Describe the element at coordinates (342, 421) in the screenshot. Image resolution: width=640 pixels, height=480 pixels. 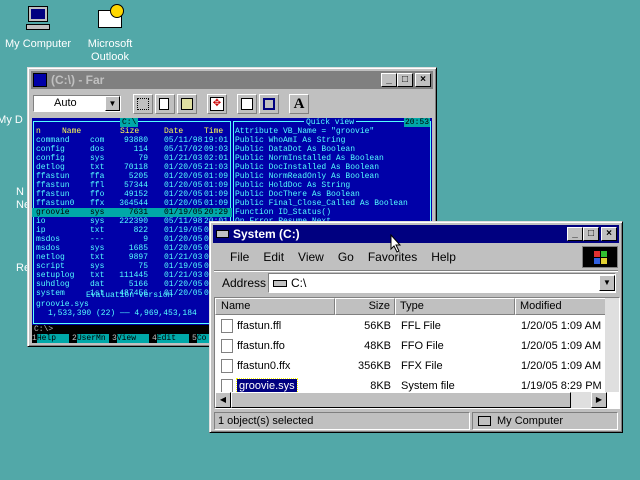
I see `status-selection: 1 object(s) selected` at that location.